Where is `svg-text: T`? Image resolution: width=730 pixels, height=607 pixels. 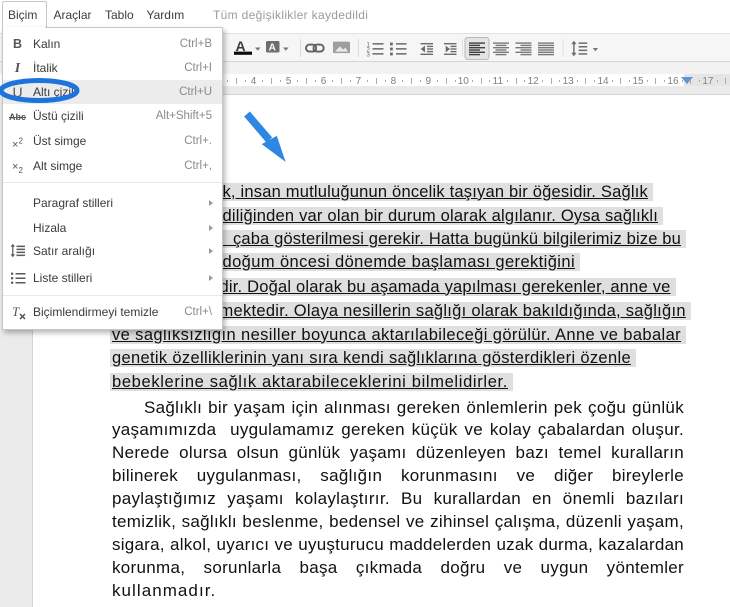
svg-text: T is located at coordinates (16, 311).